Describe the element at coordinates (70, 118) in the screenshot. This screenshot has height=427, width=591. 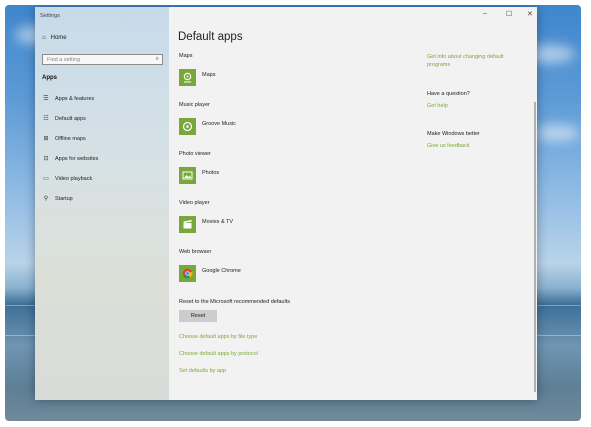
I see `sidebar-item-label: Default apps` at that location.